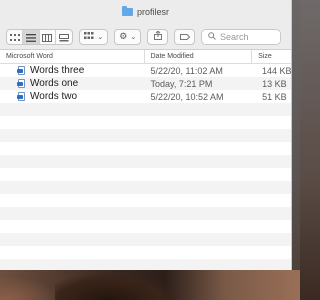  I want to click on column-header-row: Microsoft Word Date Modified Size, so click(145, 57).